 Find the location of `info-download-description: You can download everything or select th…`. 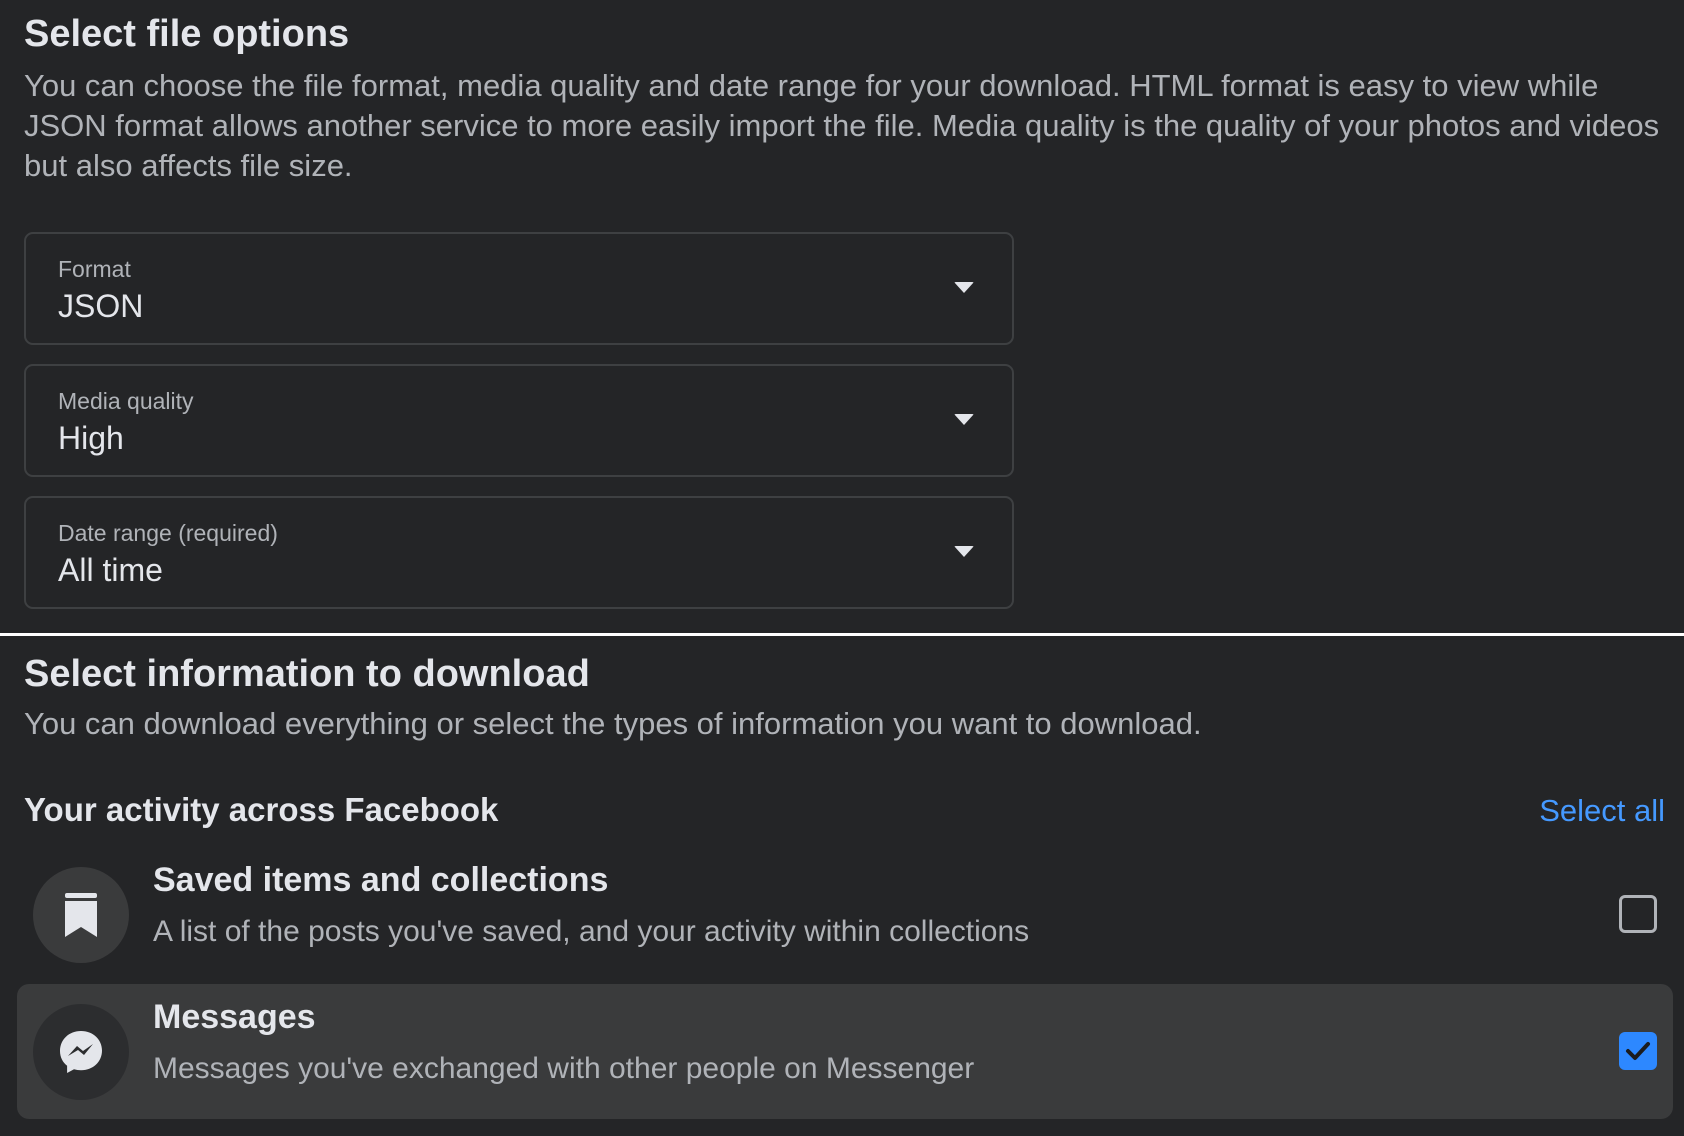

info-download-description: You can download everything or select th… is located at coordinates (613, 723).